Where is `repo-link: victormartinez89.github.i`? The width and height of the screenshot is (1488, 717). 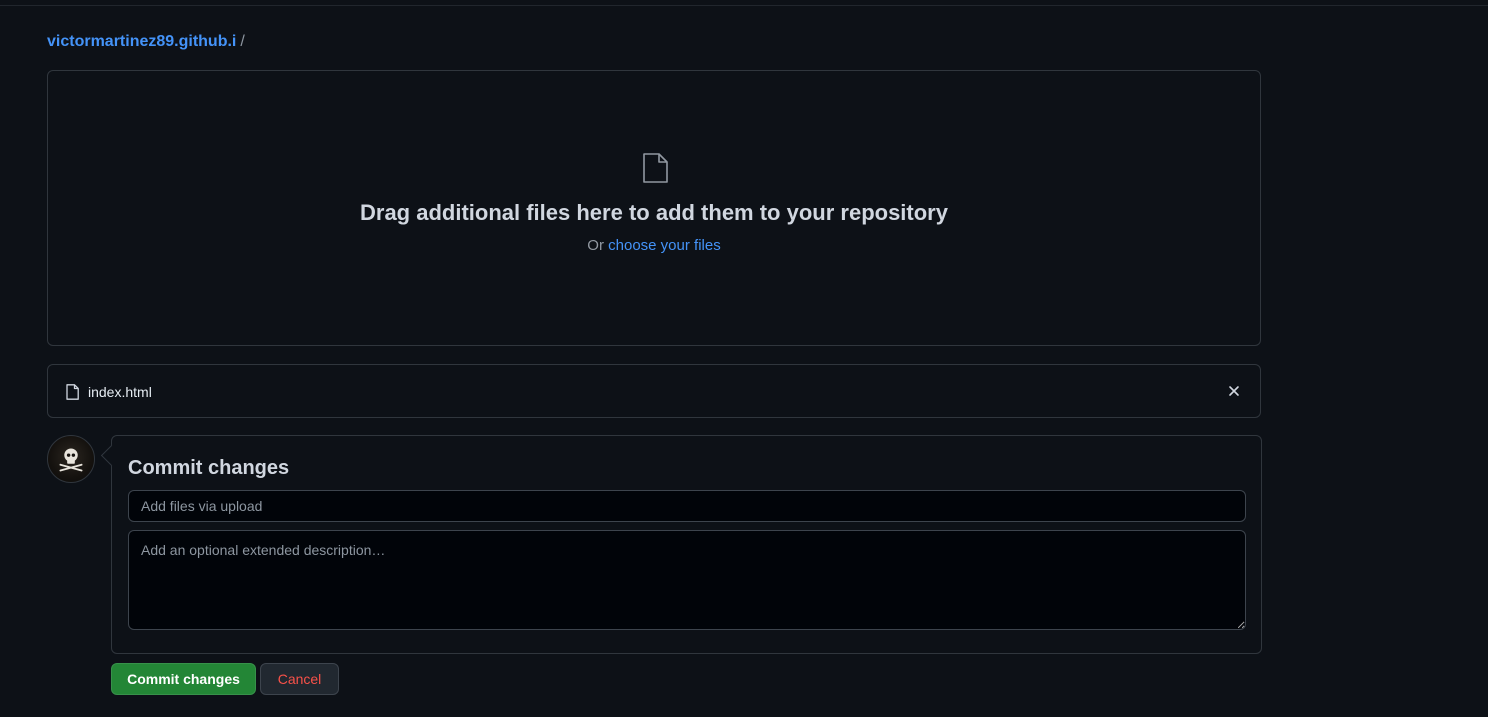 repo-link: victormartinez89.github.i is located at coordinates (141, 41).